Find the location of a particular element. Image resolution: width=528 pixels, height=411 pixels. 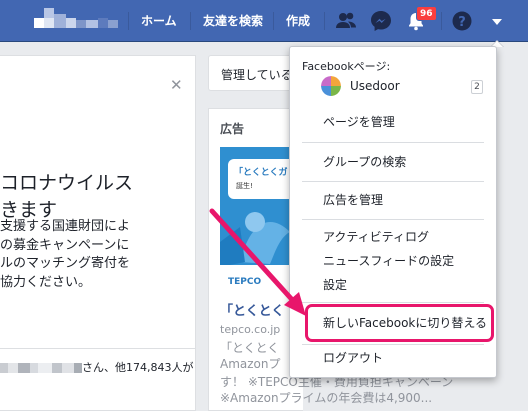

ad-text-line: Amazonプ is located at coordinates (250, 364).